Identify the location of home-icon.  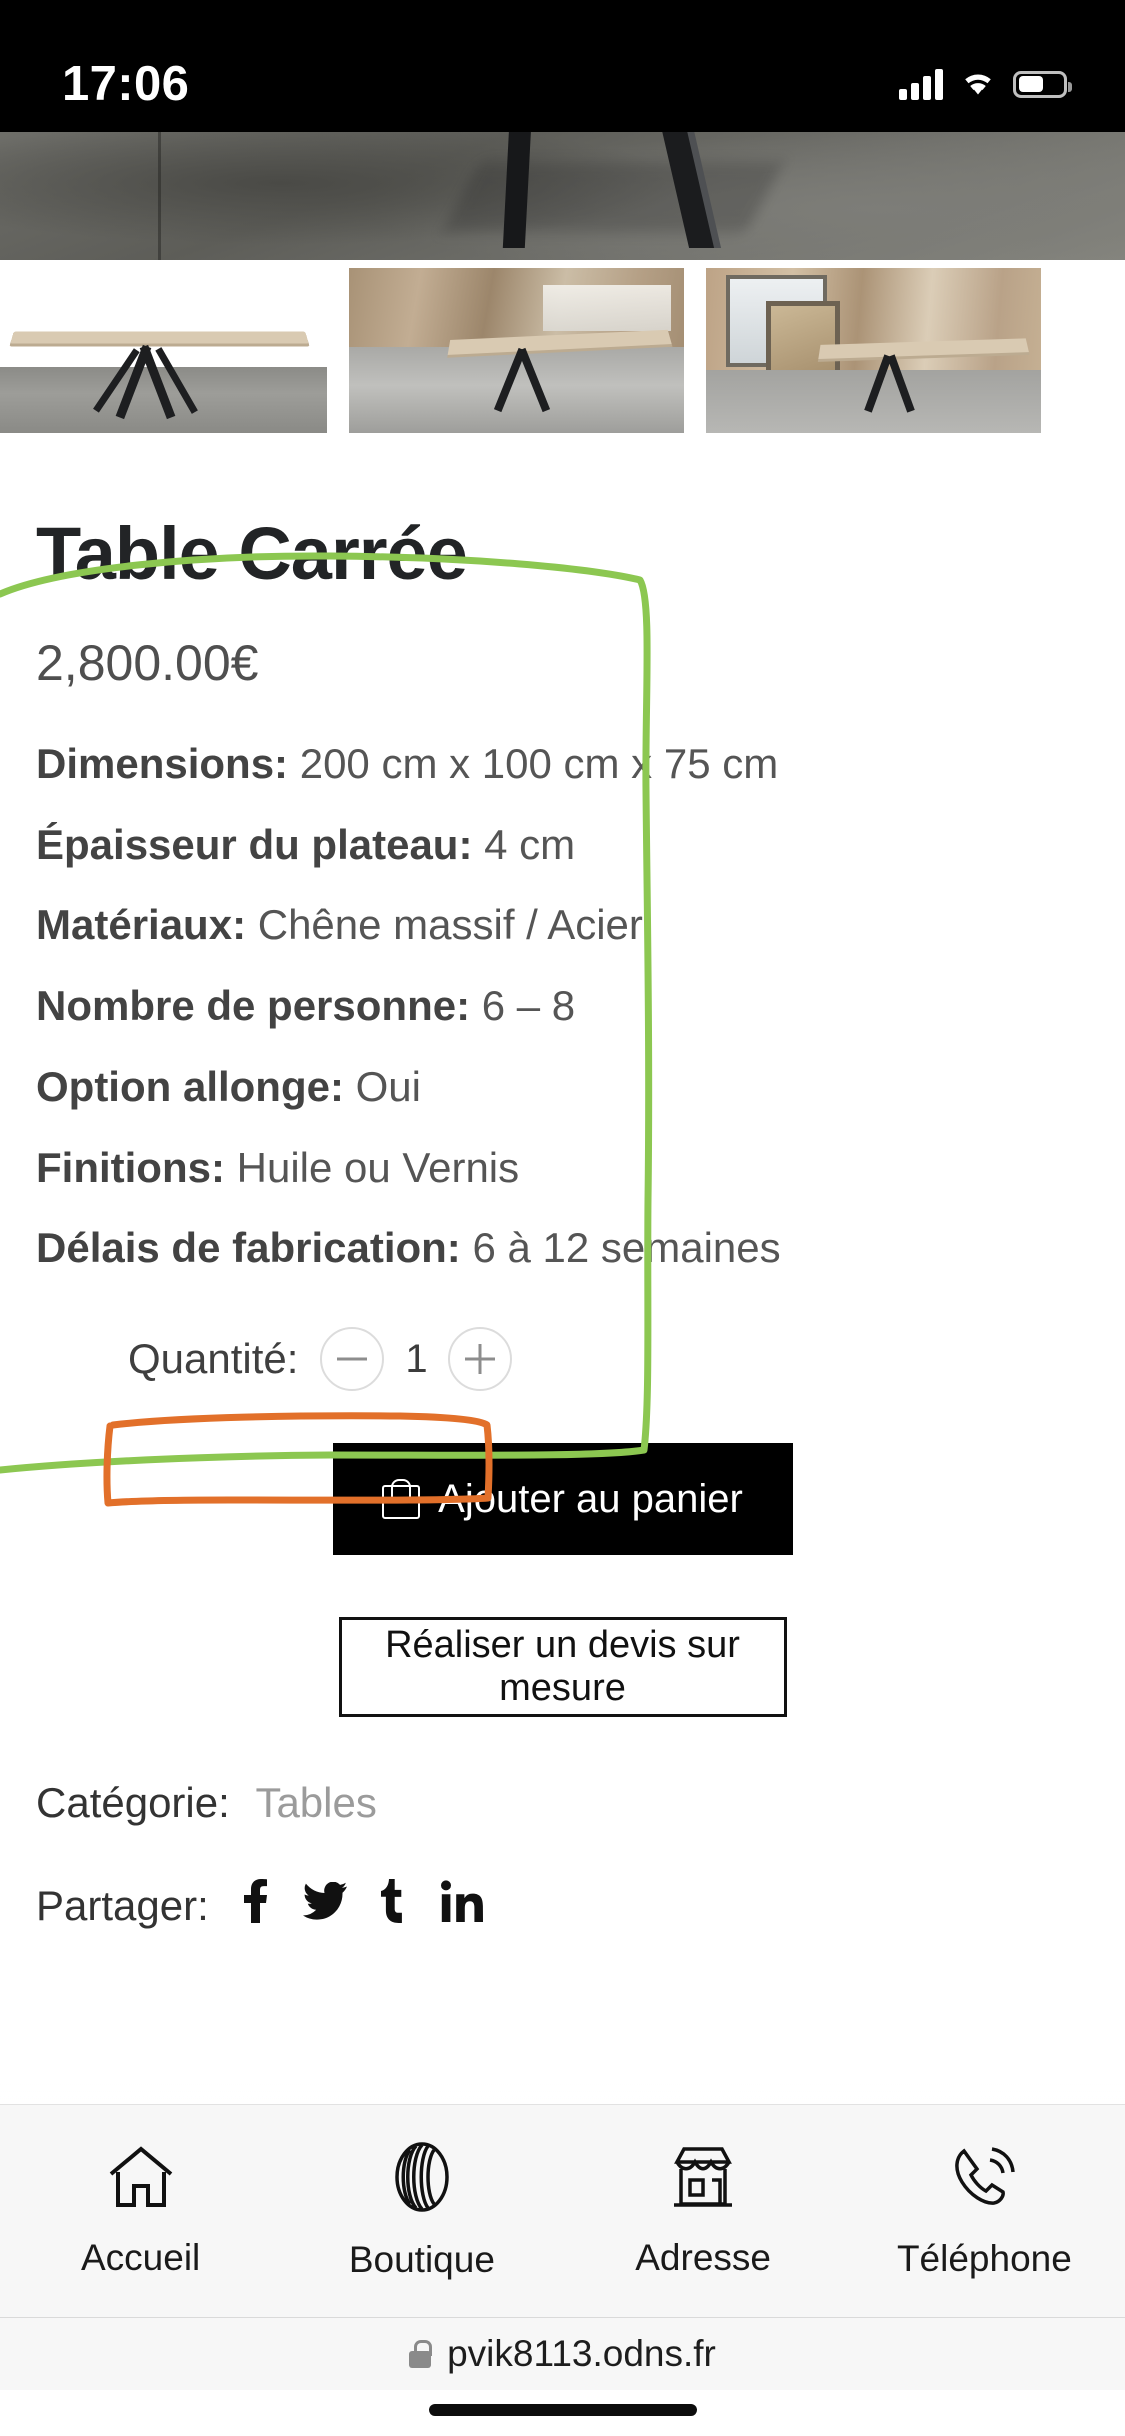
(141, 2179).